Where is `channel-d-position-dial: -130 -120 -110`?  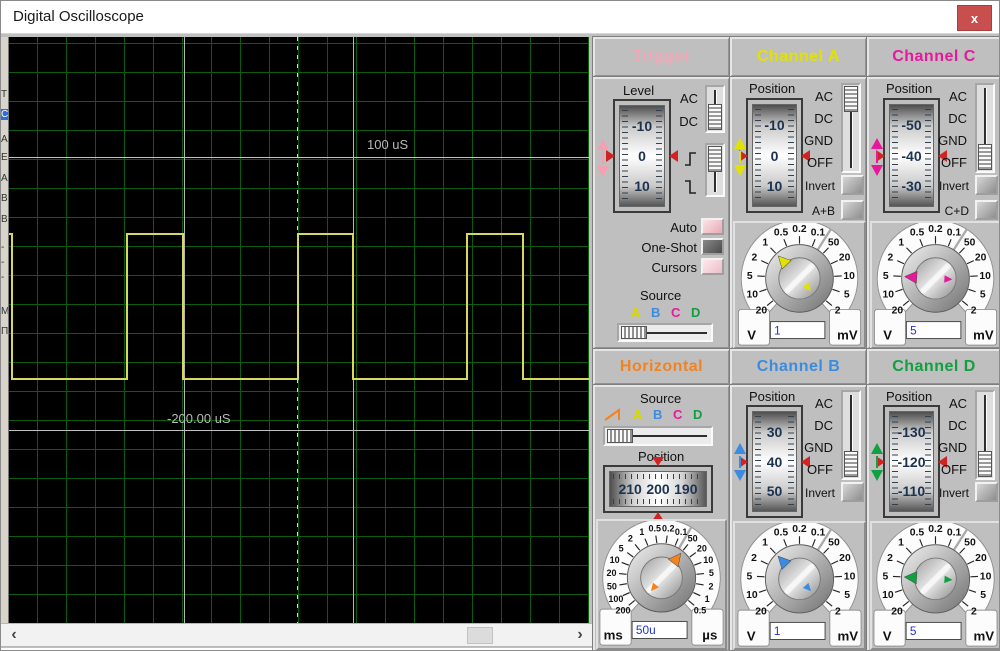
channel-d-position-dial: -130 -120 -110 is located at coordinates (911, 461).